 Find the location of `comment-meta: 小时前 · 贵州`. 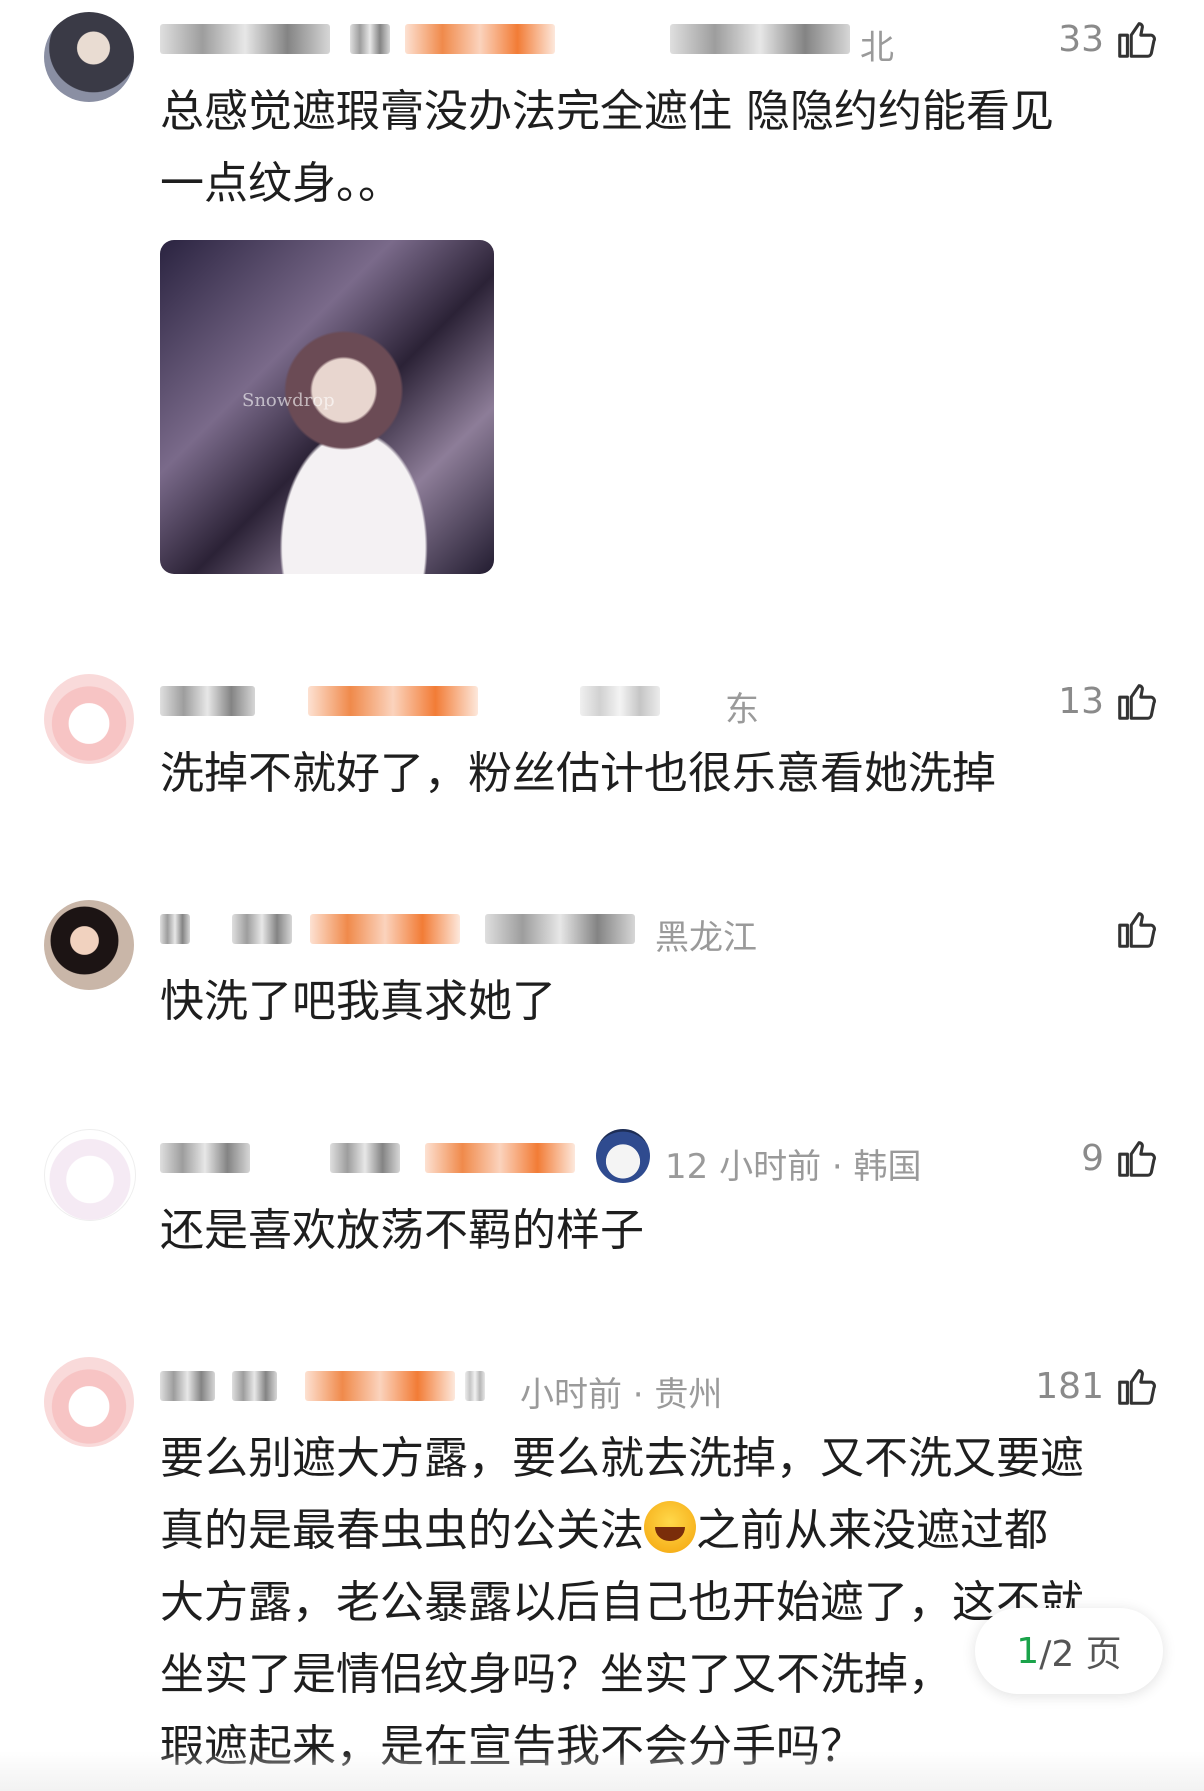

comment-meta: 小时前 · 贵州 is located at coordinates (662, 1389).